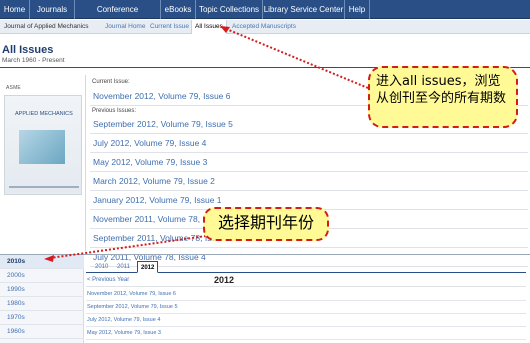 Image resolution: width=530 pixels, height=343 pixels. What do you see at coordinates (108, 280) in the screenshot?
I see `previous-year-link: < Previous Year` at bounding box center [108, 280].